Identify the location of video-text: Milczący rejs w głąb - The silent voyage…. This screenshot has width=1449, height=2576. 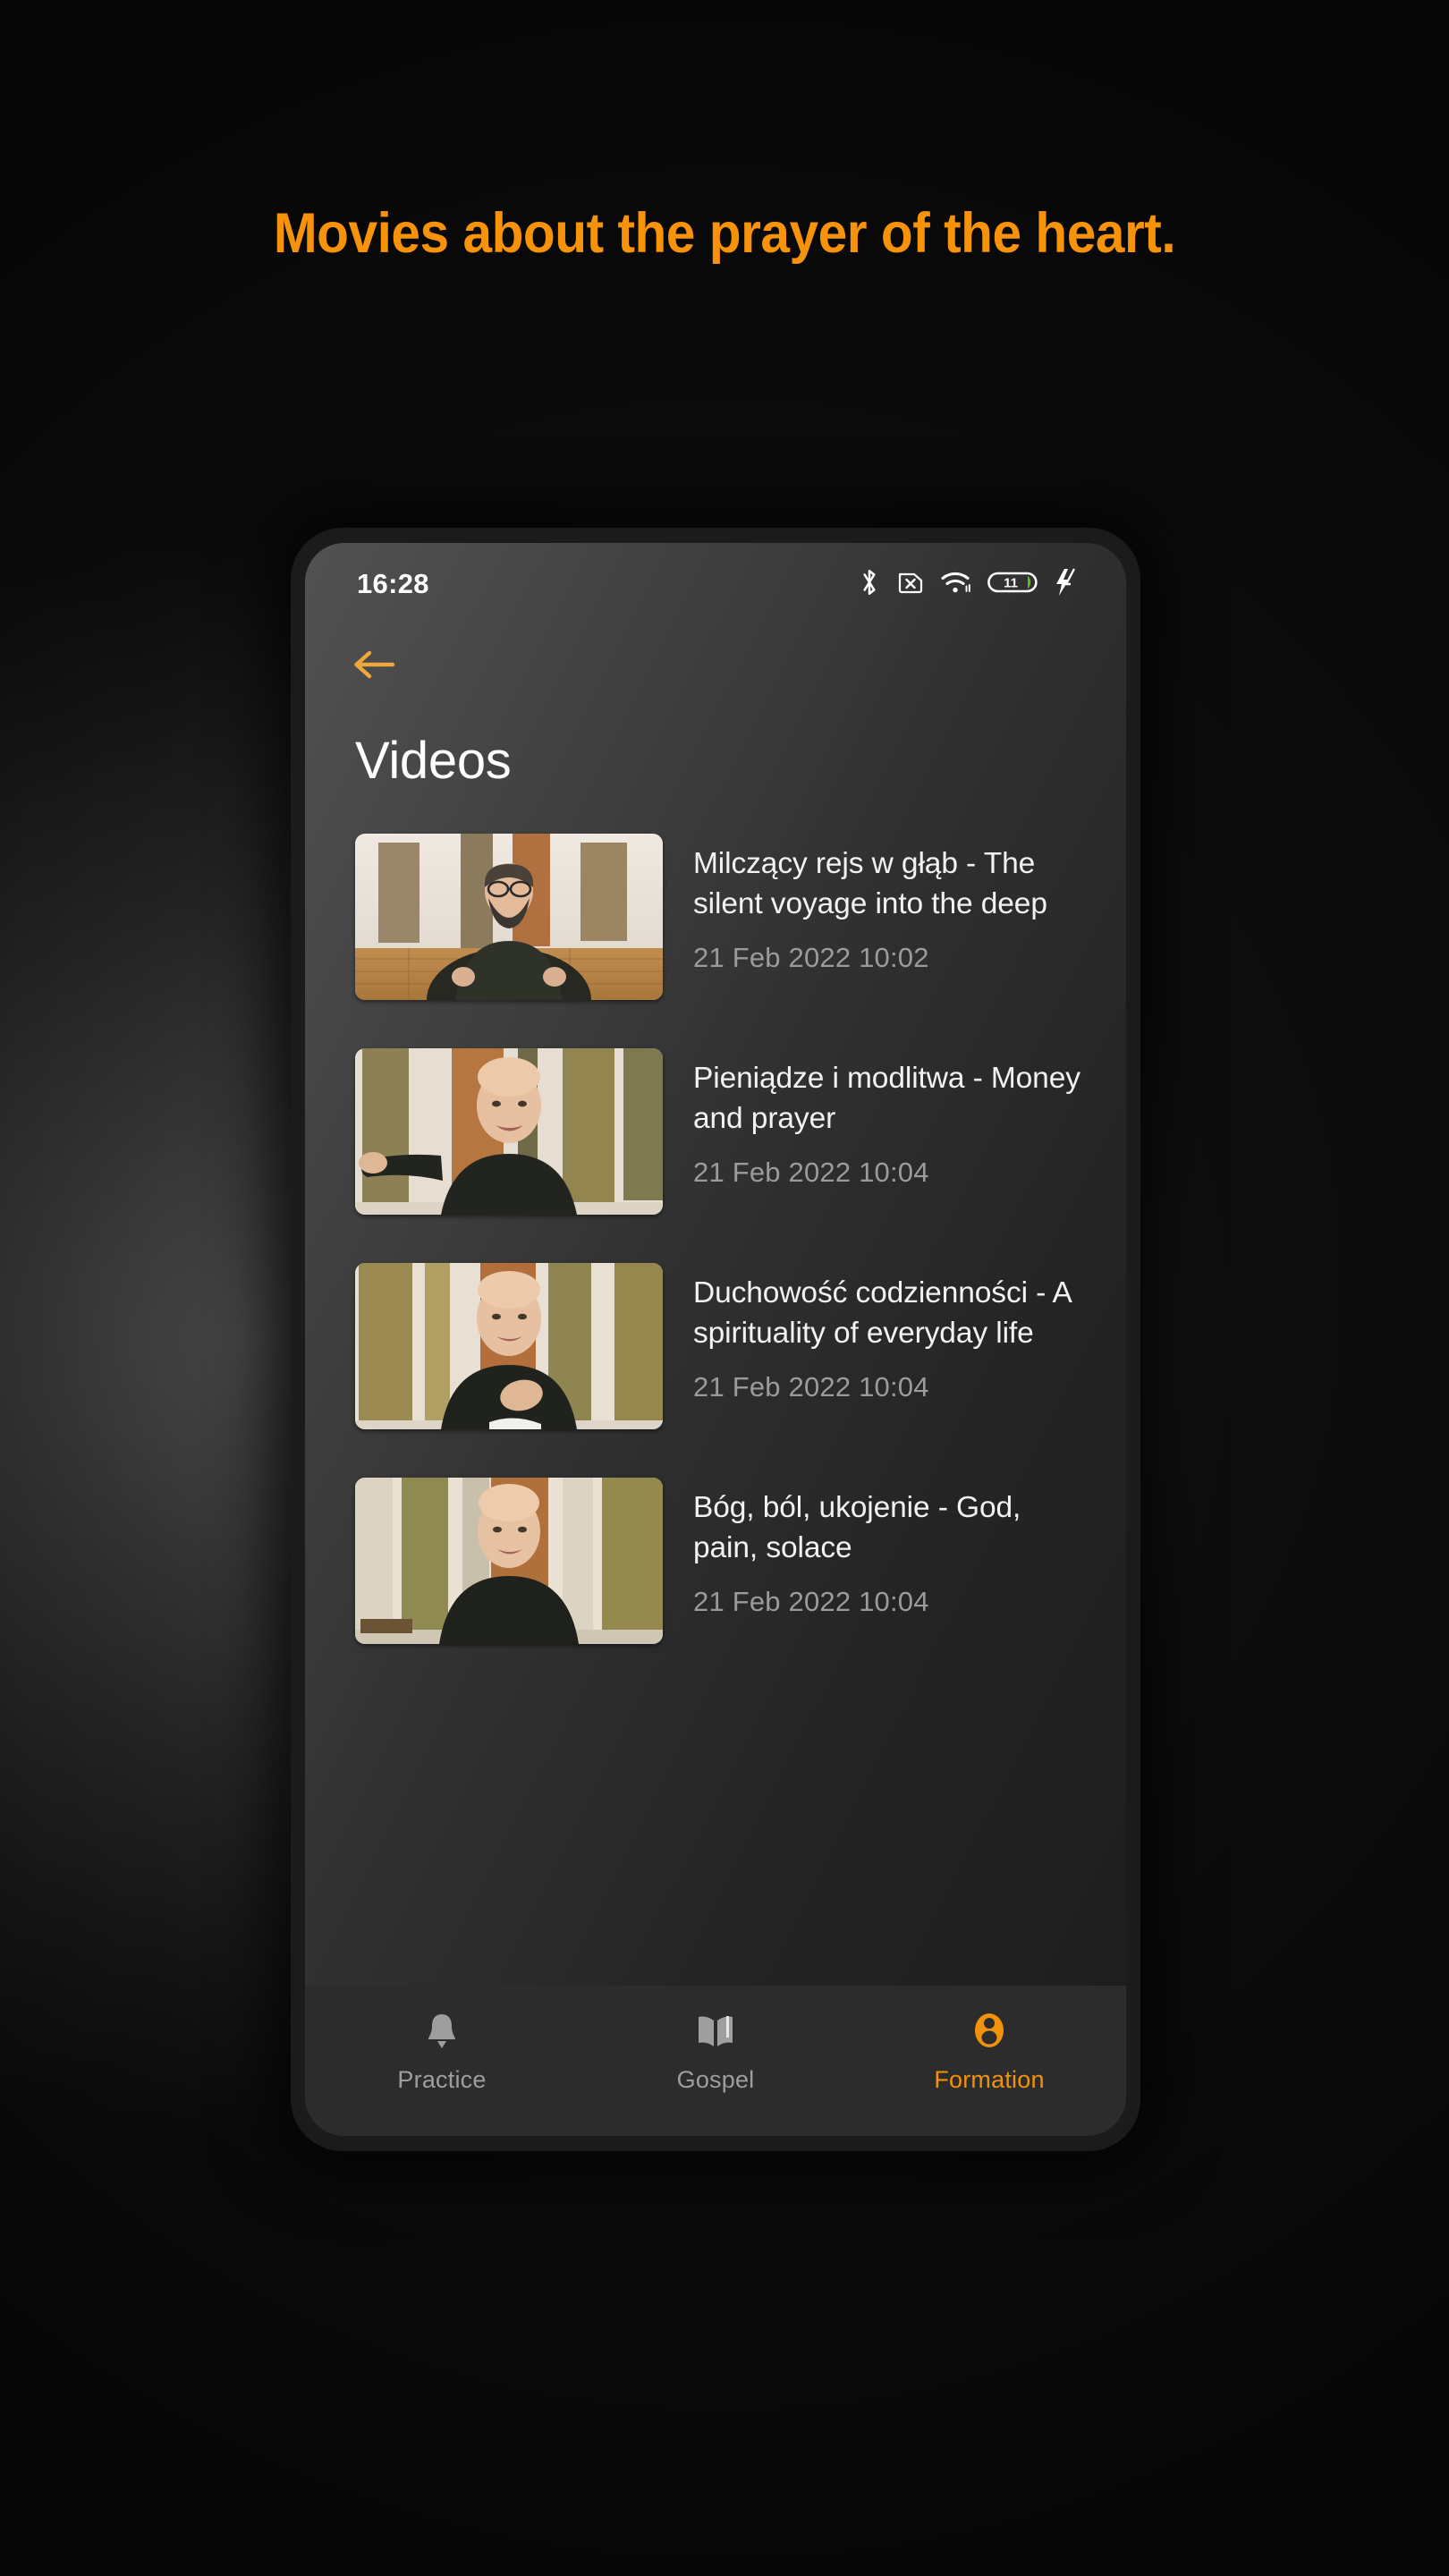
(876, 904).